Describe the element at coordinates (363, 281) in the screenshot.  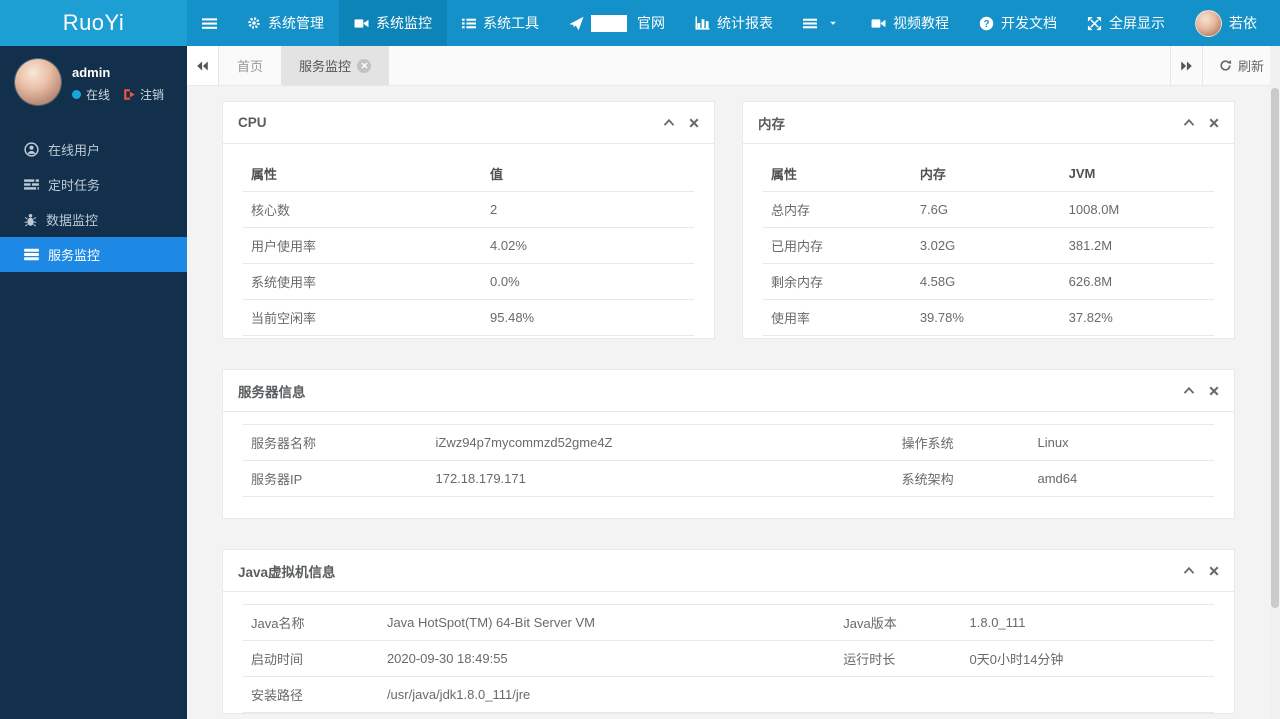
I see `table-cell: 系统使用率` at that location.